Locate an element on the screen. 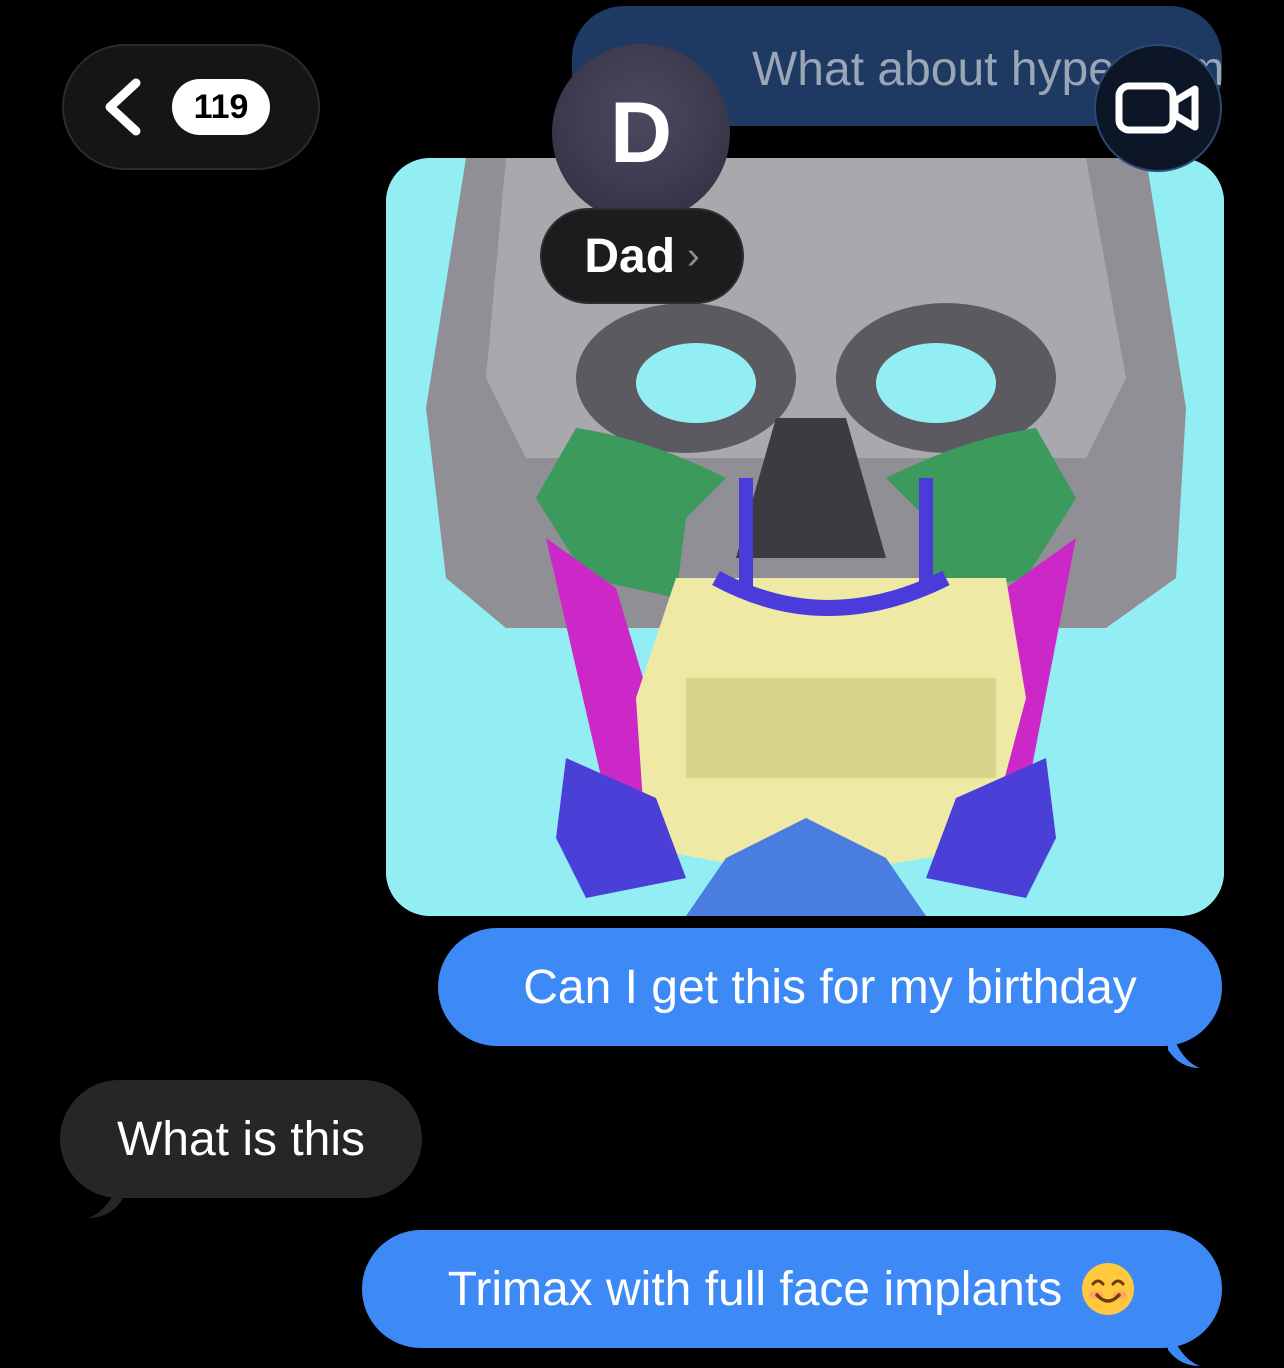 The image size is (1284, 1368). message-text: What is this is located at coordinates (241, 1139).